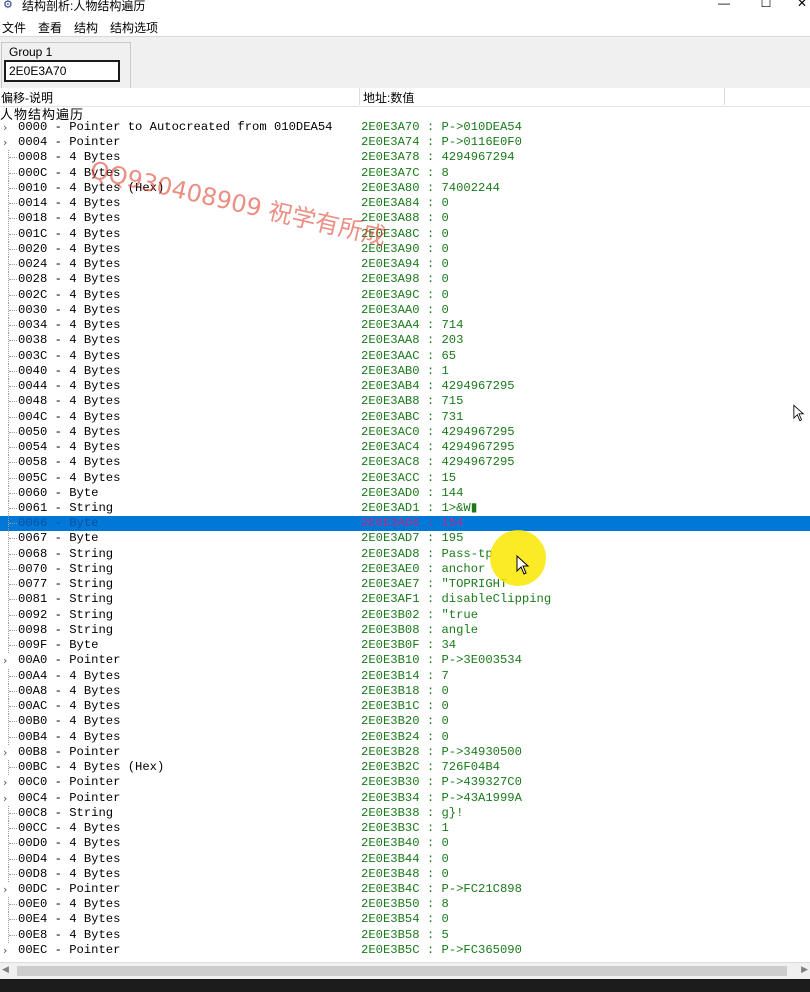 The height and width of the screenshot is (992, 810). I want to click on row-address-value: 2E0E3B48 : 0, so click(405, 874).